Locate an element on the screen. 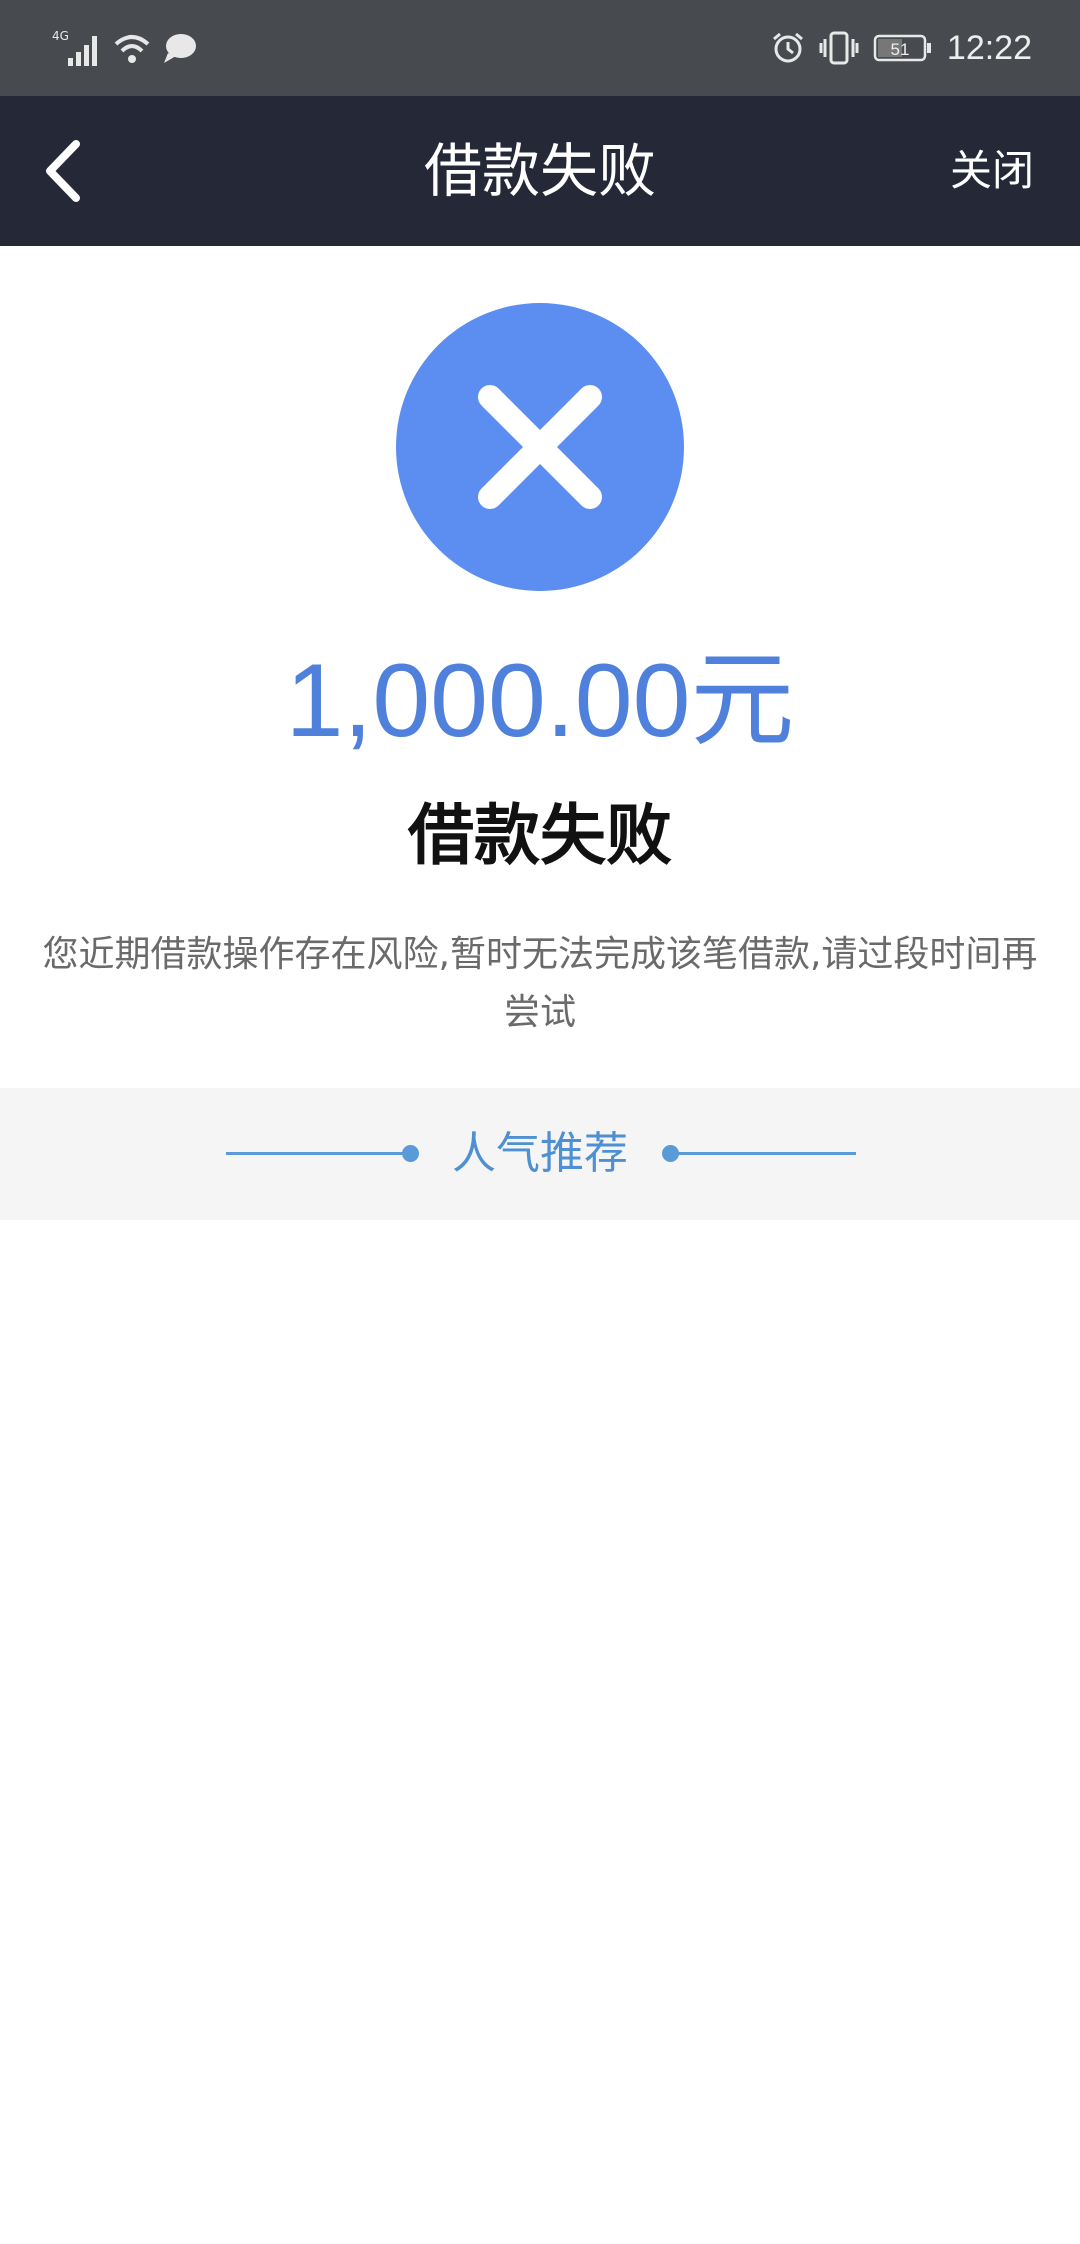 This screenshot has width=1080, height=2244. recommend-label: 人气推荐 is located at coordinates (540, 1153).